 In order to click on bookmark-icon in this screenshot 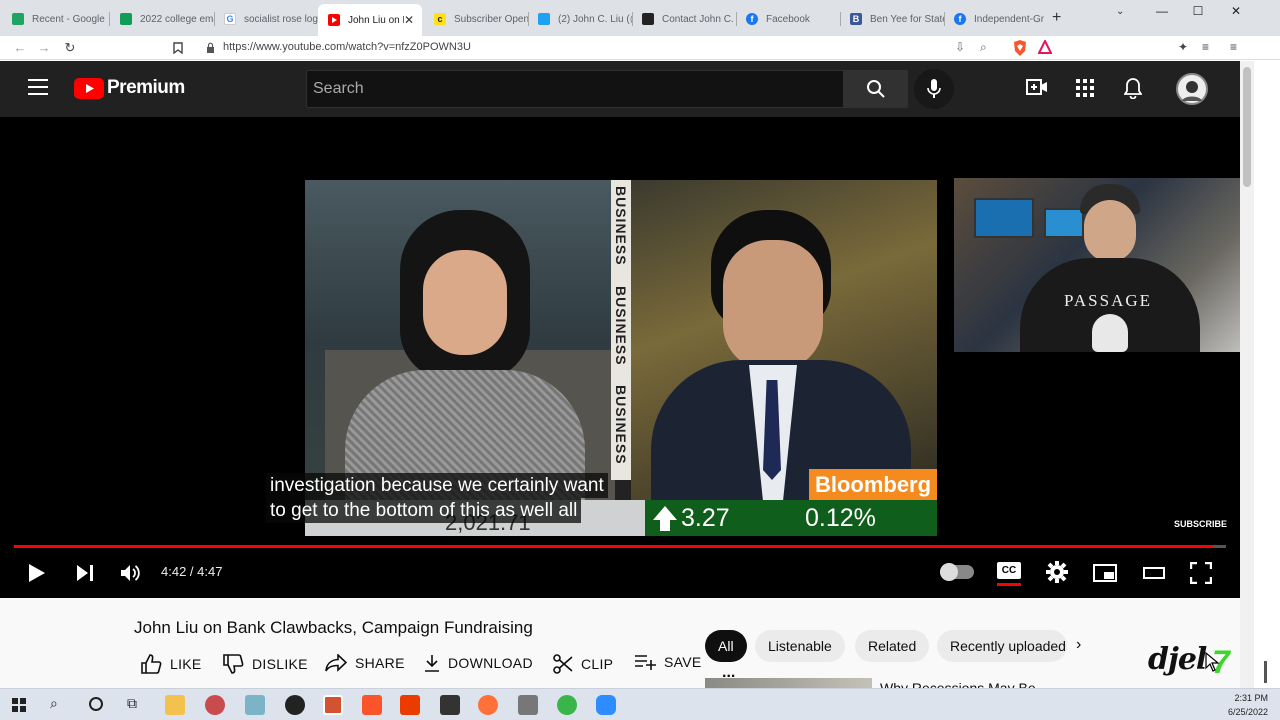, I will do `click(178, 48)`.